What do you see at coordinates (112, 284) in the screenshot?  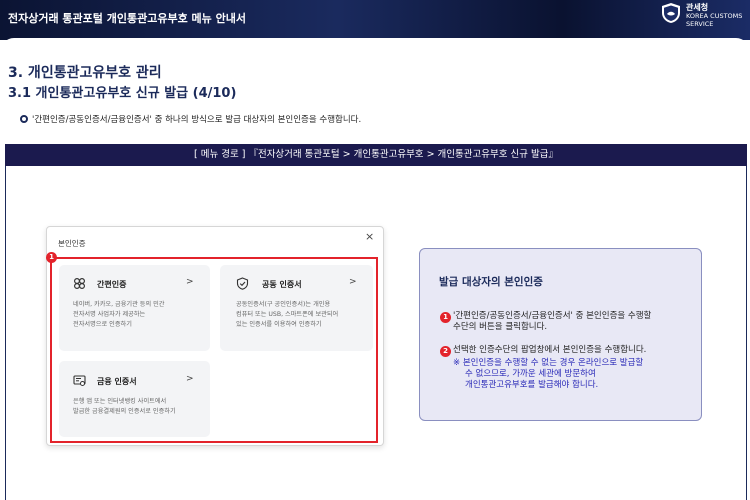 I see `simple-auth-title: 간편인증` at bounding box center [112, 284].